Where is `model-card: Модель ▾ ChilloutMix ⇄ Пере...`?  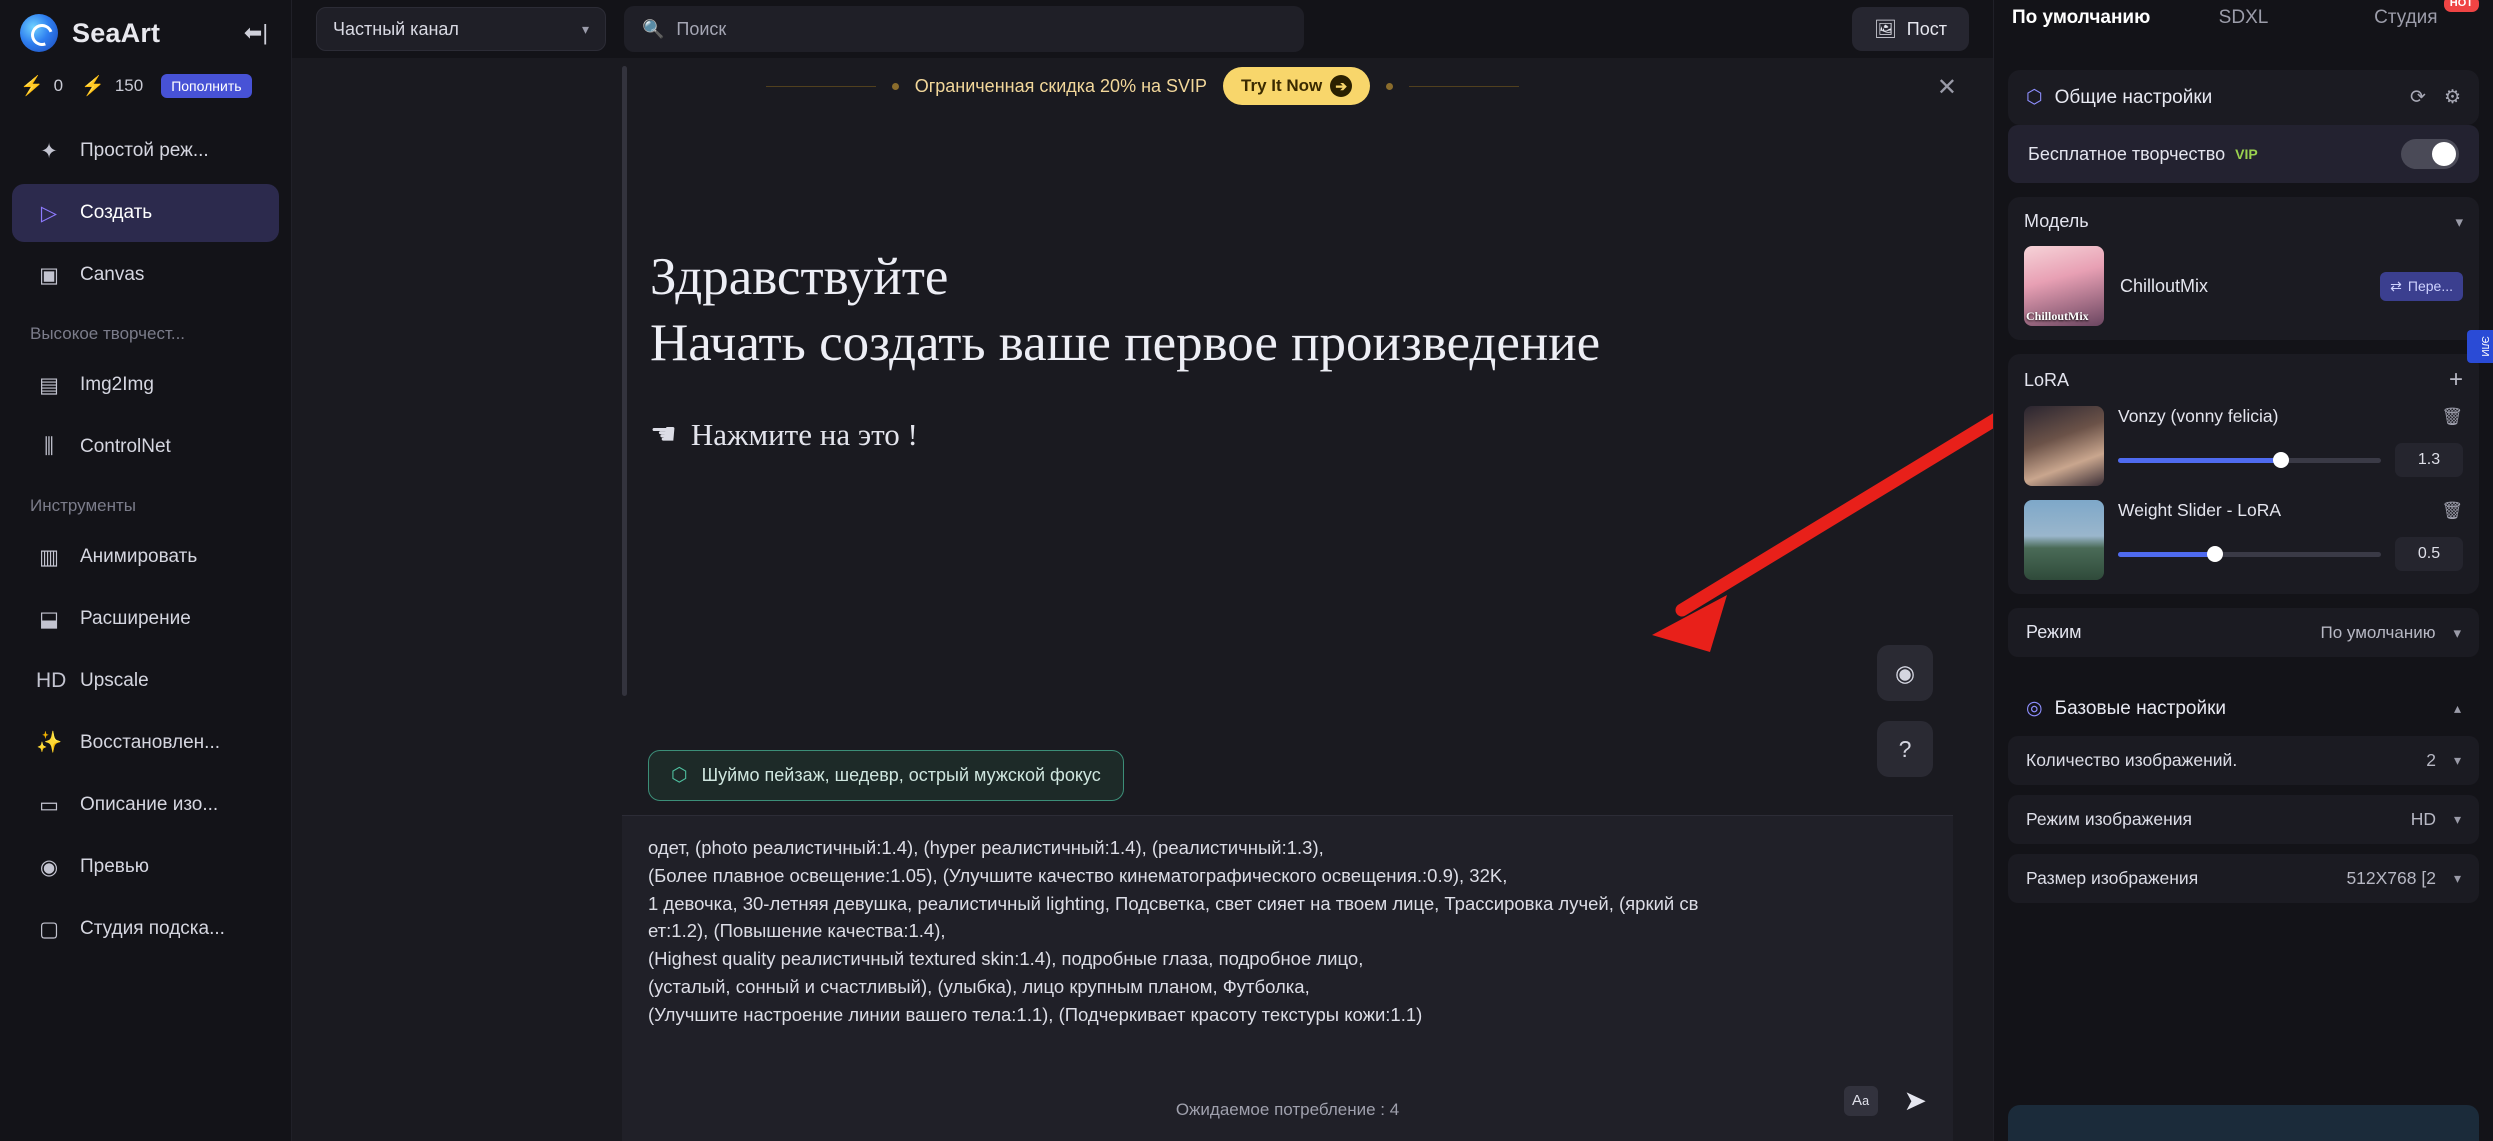 model-card: Модель ▾ ChilloutMix ⇄ Пере... is located at coordinates (2243, 268).